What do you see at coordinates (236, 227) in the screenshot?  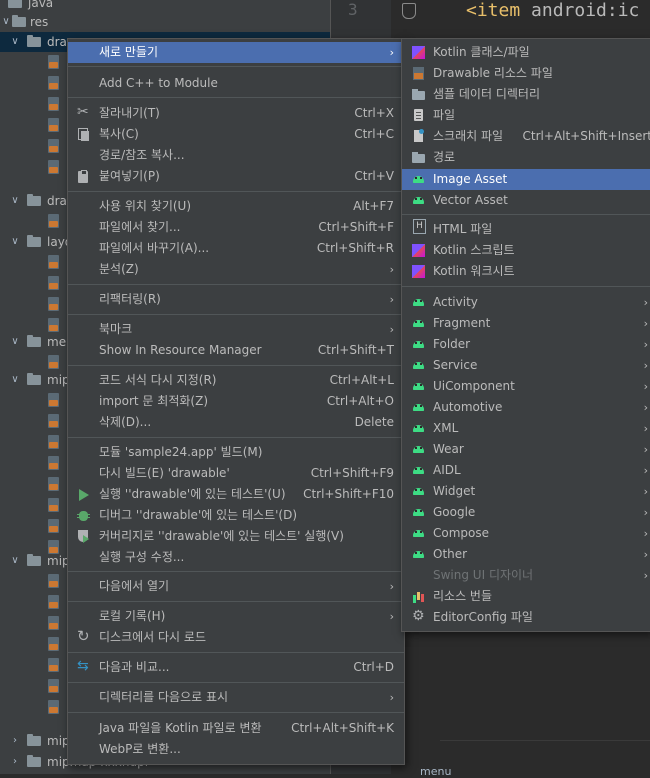 I see `menu-item-find-in-files: 파일에서 찾기... Ctrl+Shift+F` at bounding box center [236, 227].